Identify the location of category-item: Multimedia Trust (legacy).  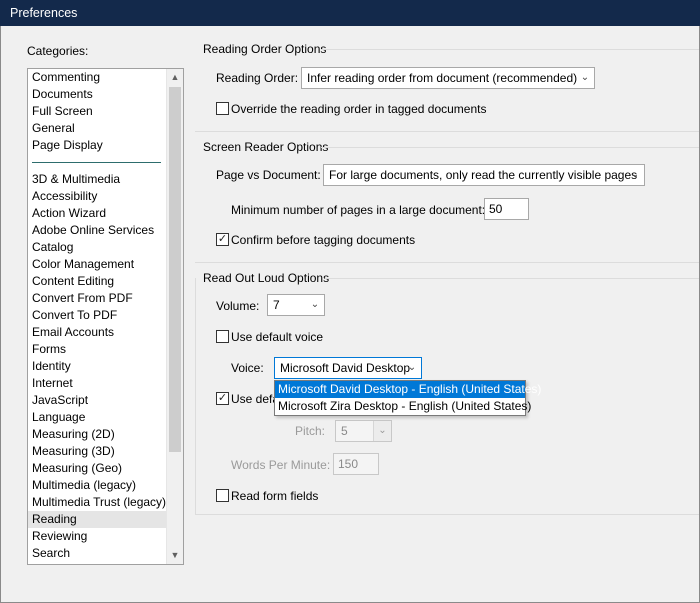
(97, 502).